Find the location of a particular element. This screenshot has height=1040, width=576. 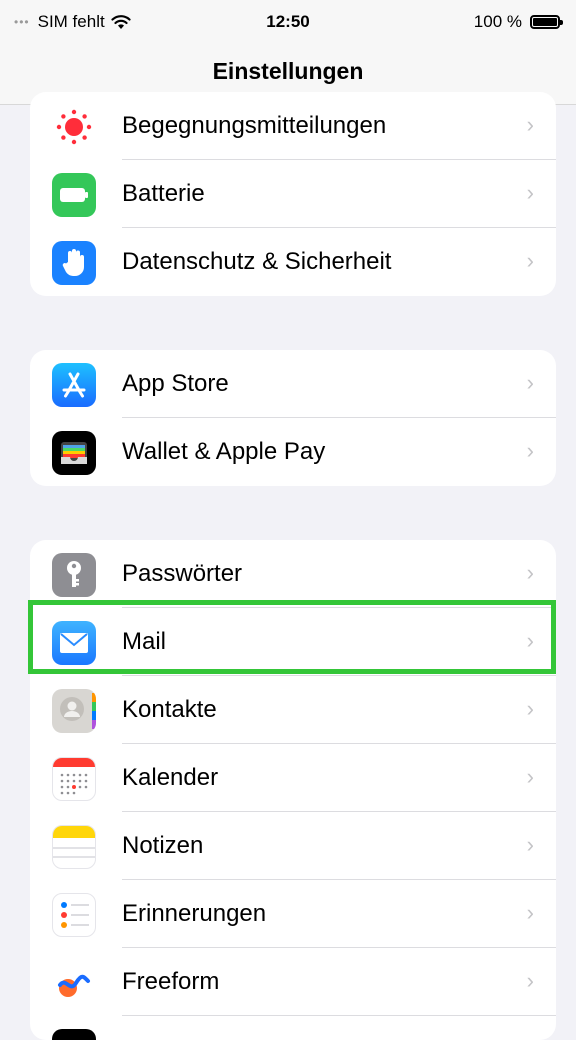

battery-status-icon is located at coordinates (546, 22).